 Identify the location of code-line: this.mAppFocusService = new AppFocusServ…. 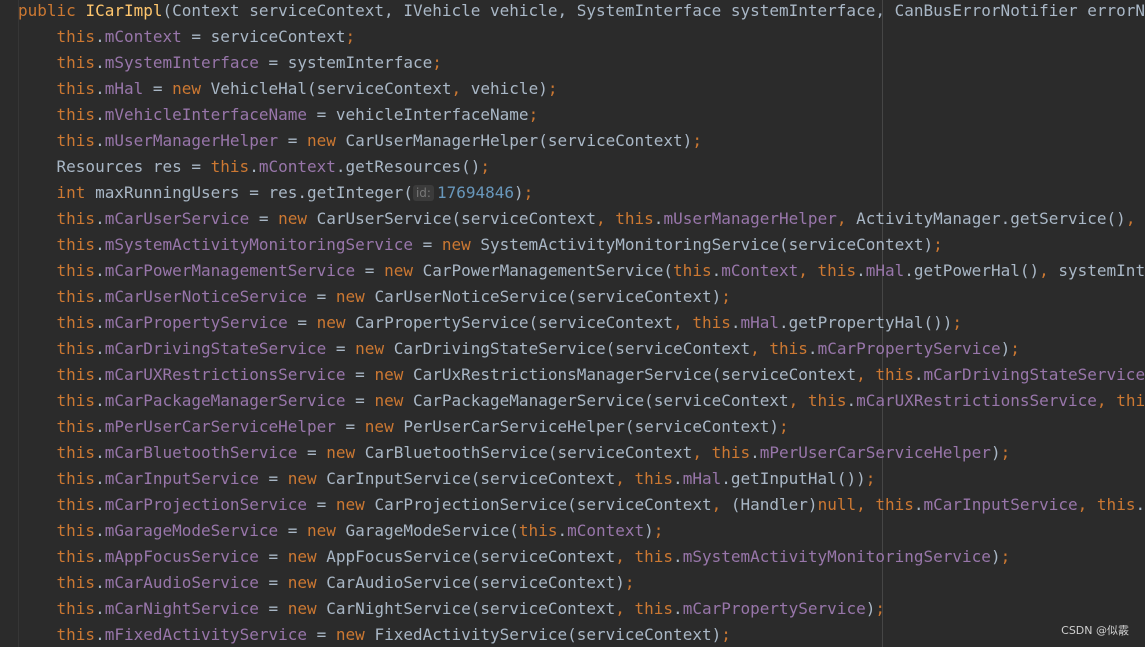
(572, 557).